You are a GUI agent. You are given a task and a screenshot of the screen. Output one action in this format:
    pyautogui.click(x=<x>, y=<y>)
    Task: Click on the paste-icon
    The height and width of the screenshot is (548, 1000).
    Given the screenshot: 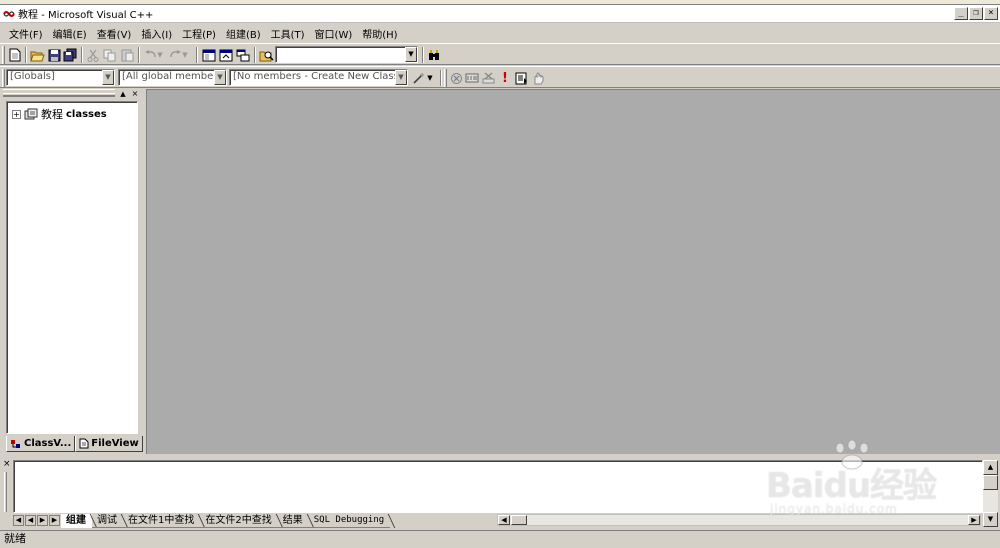 What is the action you would take?
    pyautogui.click(x=127, y=55)
    